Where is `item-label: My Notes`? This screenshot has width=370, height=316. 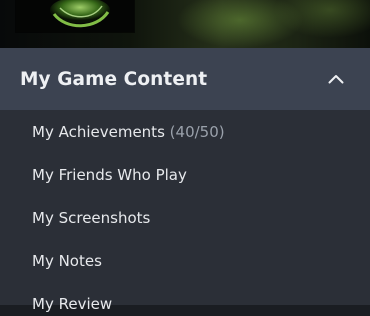
item-label: My Notes is located at coordinates (67, 261).